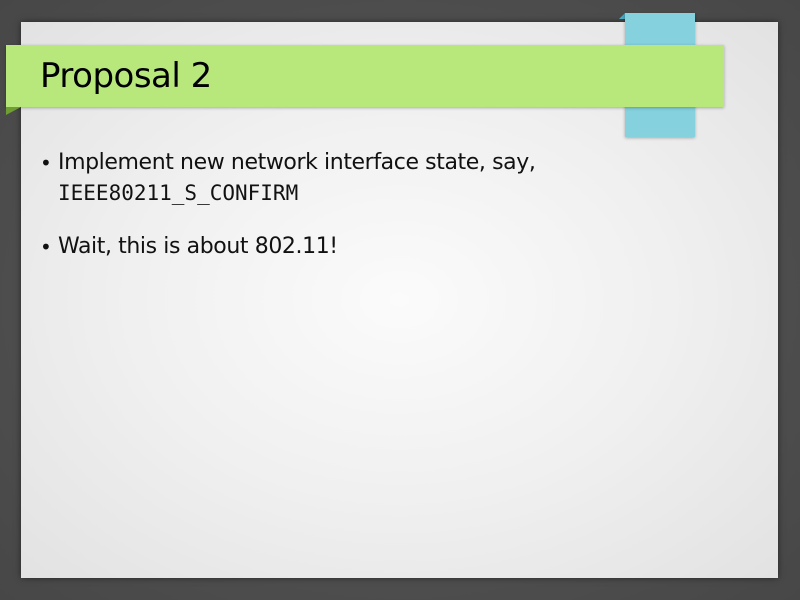 The width and height of the screenshot is (800, 600). I want to click on bullet-text: Wait, this is about 802.11!, so click(198, 246).